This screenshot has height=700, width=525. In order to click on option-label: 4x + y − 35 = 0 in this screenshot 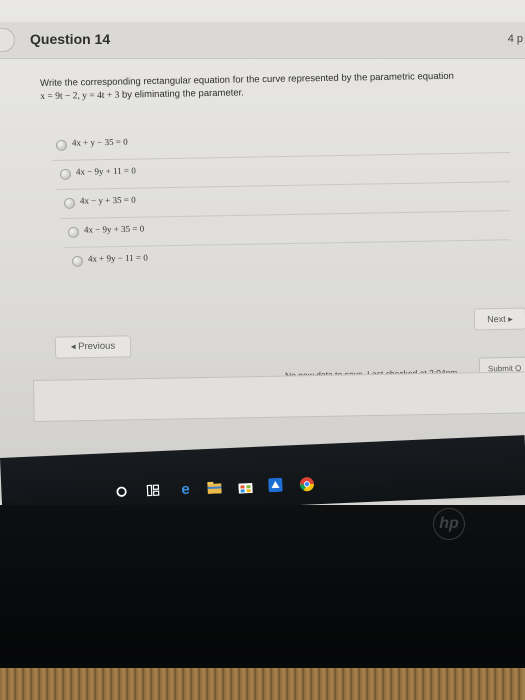, I will do `click(99, 142)`.